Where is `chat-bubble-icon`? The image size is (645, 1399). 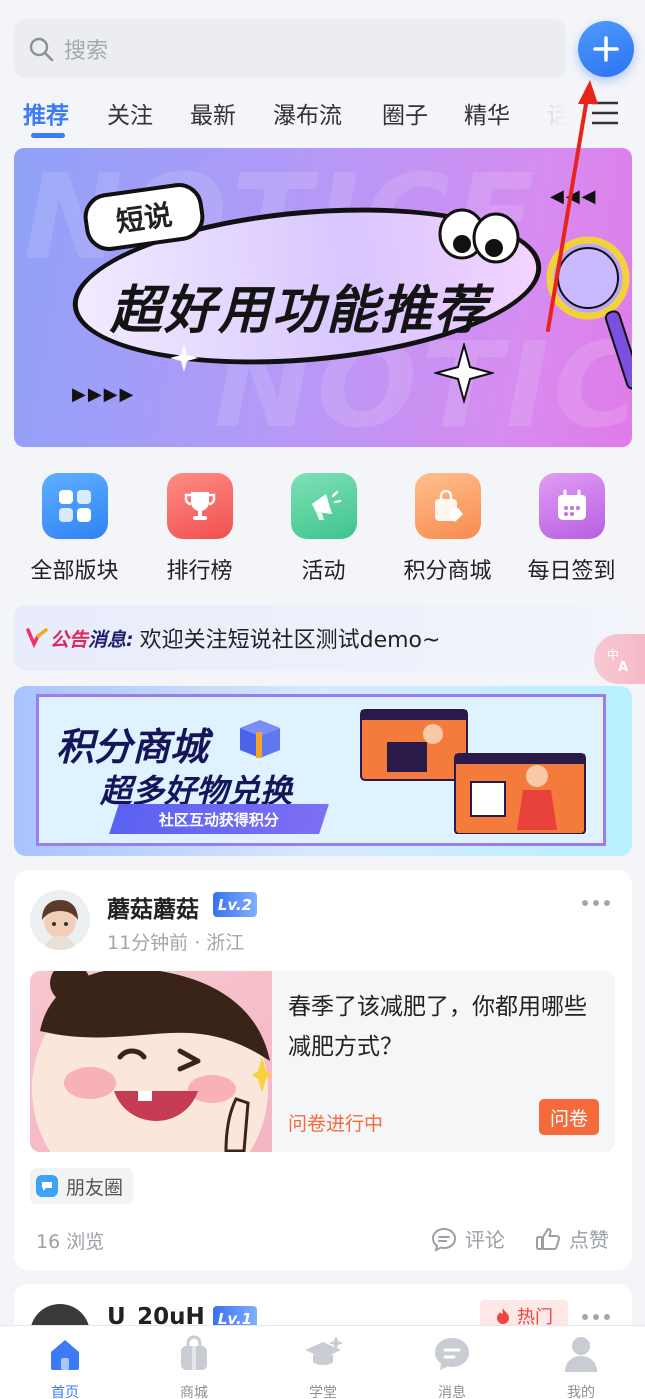 chat-bubble-icon is located at coordinates (47, 1186).